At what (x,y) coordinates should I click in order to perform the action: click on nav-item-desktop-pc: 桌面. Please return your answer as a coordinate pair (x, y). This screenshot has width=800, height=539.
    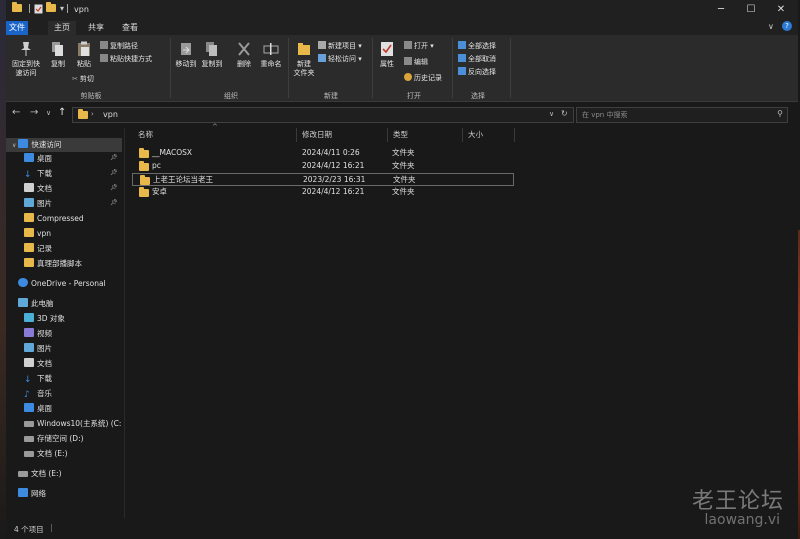
    Looking at the image, I should click on (38, 409).